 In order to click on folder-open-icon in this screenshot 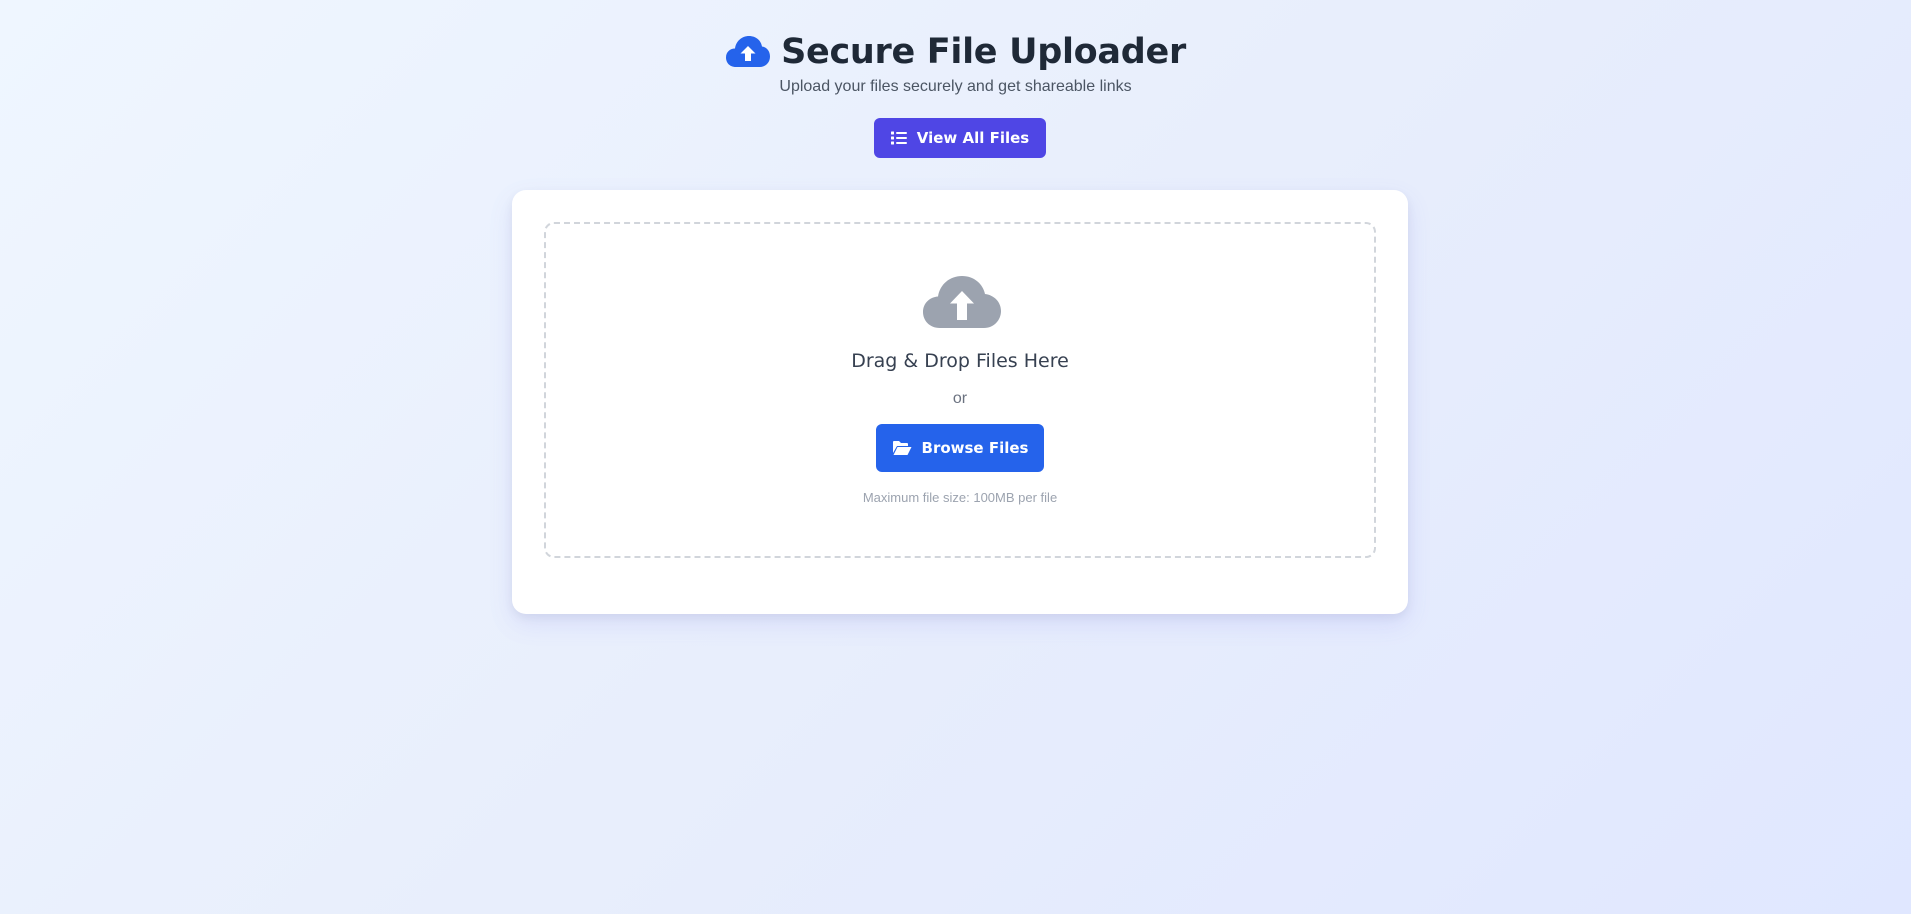, I will do `click(902, 448)`.